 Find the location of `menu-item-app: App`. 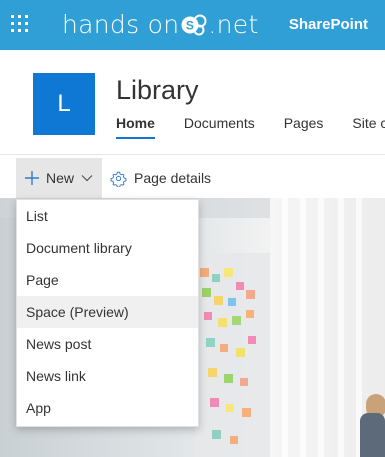

menu-item-app: App is located at coordinates (107, 408).